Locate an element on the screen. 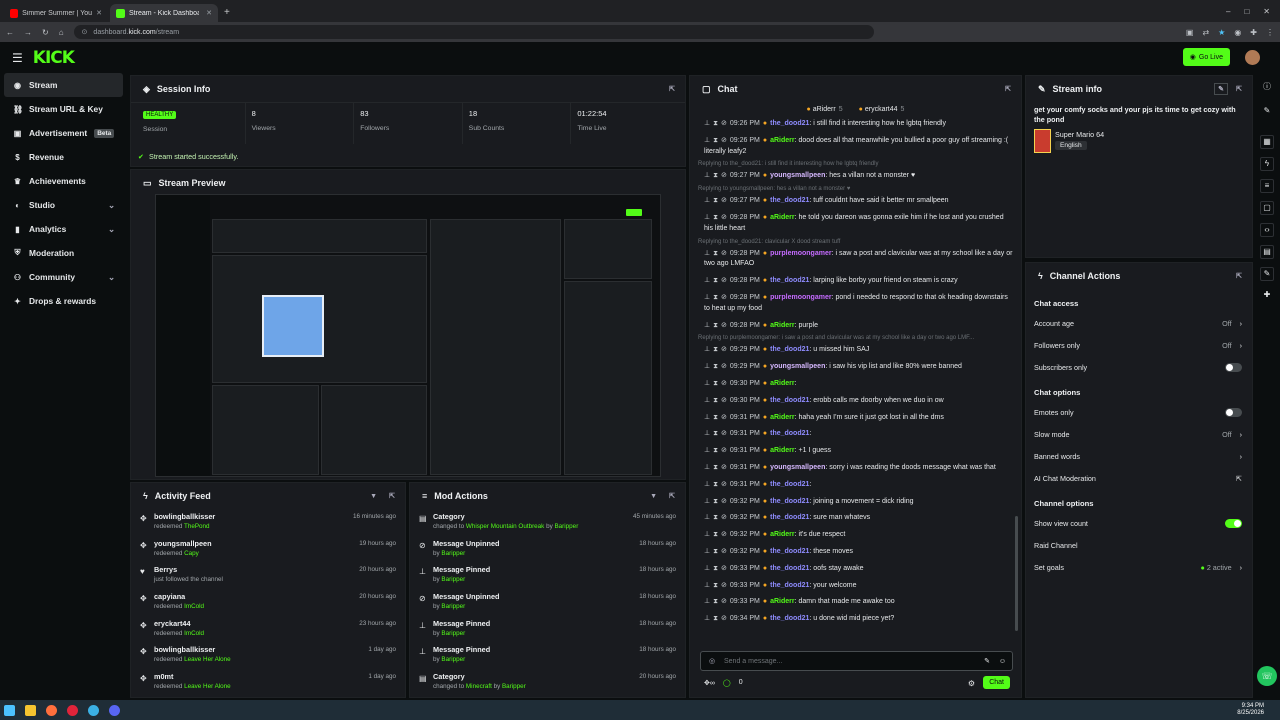 The width and height of the screenshot is (1280, 720). chat-message-input: ◎ Send a message... ✎ ☺ is located at coordinates (856, 661).